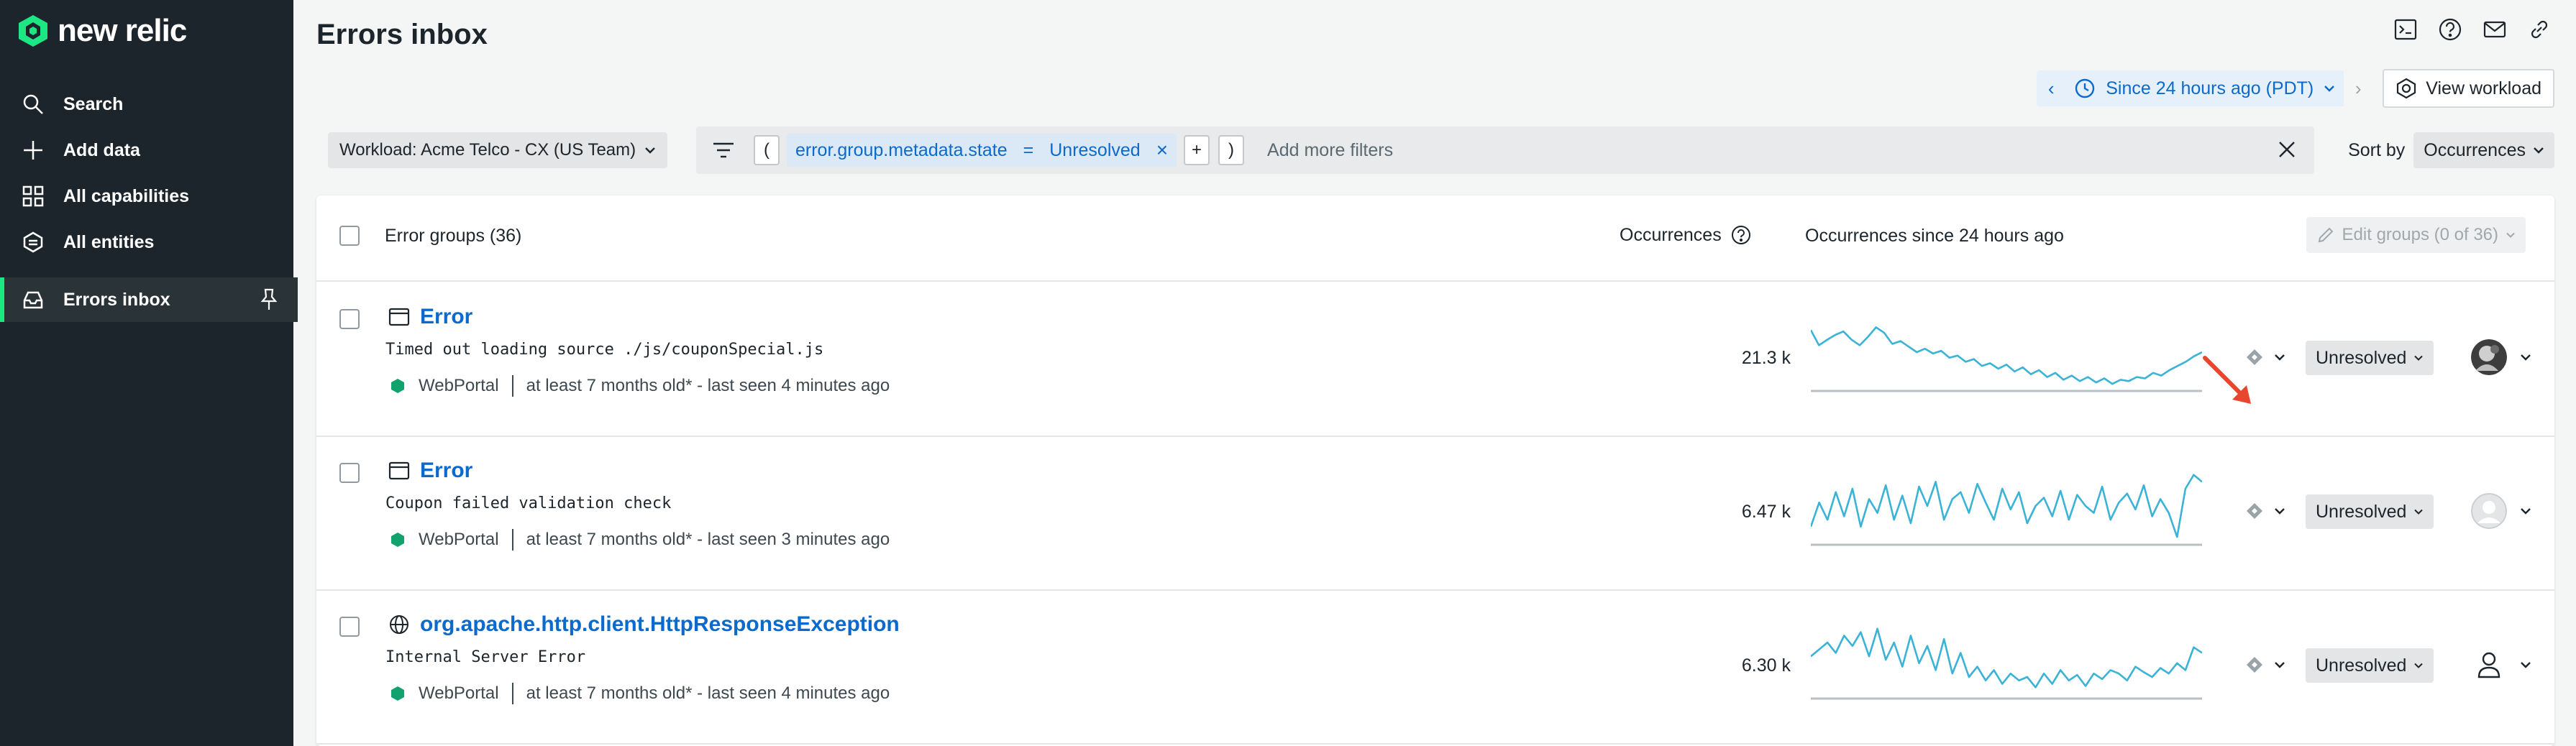  I want to click on time-prev-icon: ‹, so click(2051, 88).